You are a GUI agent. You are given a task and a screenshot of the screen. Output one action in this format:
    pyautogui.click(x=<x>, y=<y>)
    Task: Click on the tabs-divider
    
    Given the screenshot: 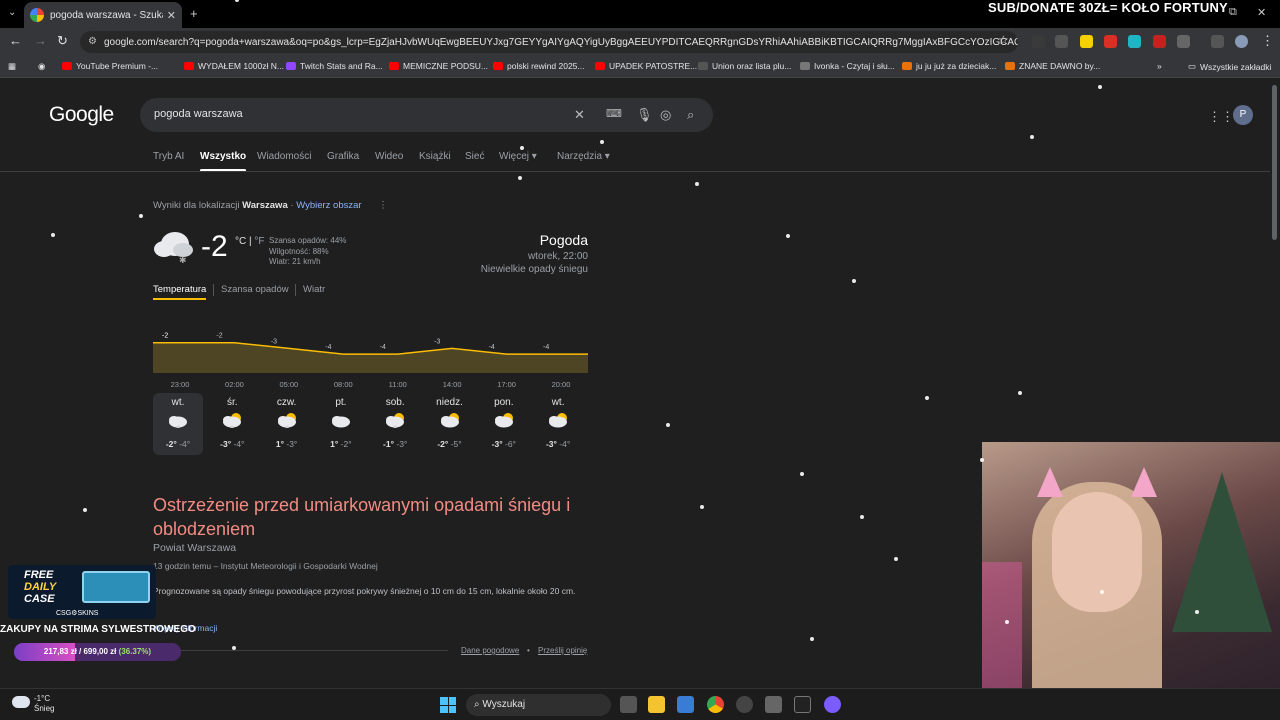 What is the action you would take?
    pyautogui.click(x=635, y=171)
    